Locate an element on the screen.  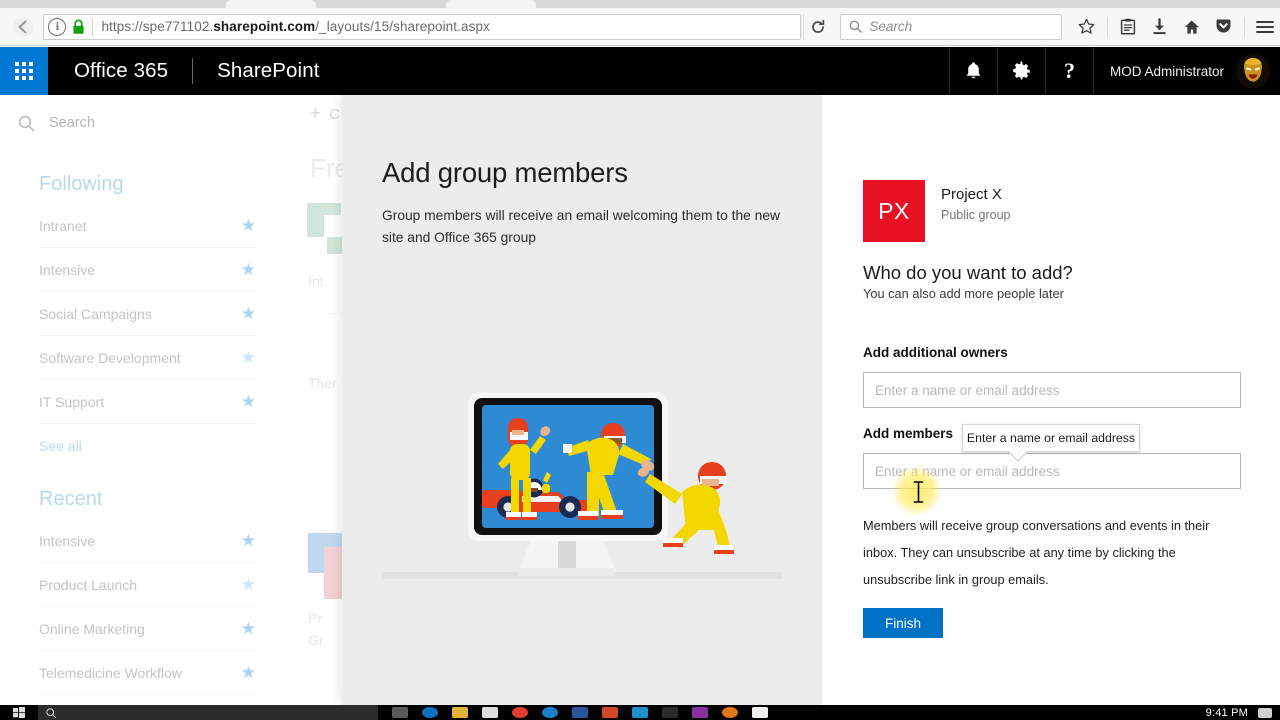
internet-explorer-icon is located at coordinates (550, 712).